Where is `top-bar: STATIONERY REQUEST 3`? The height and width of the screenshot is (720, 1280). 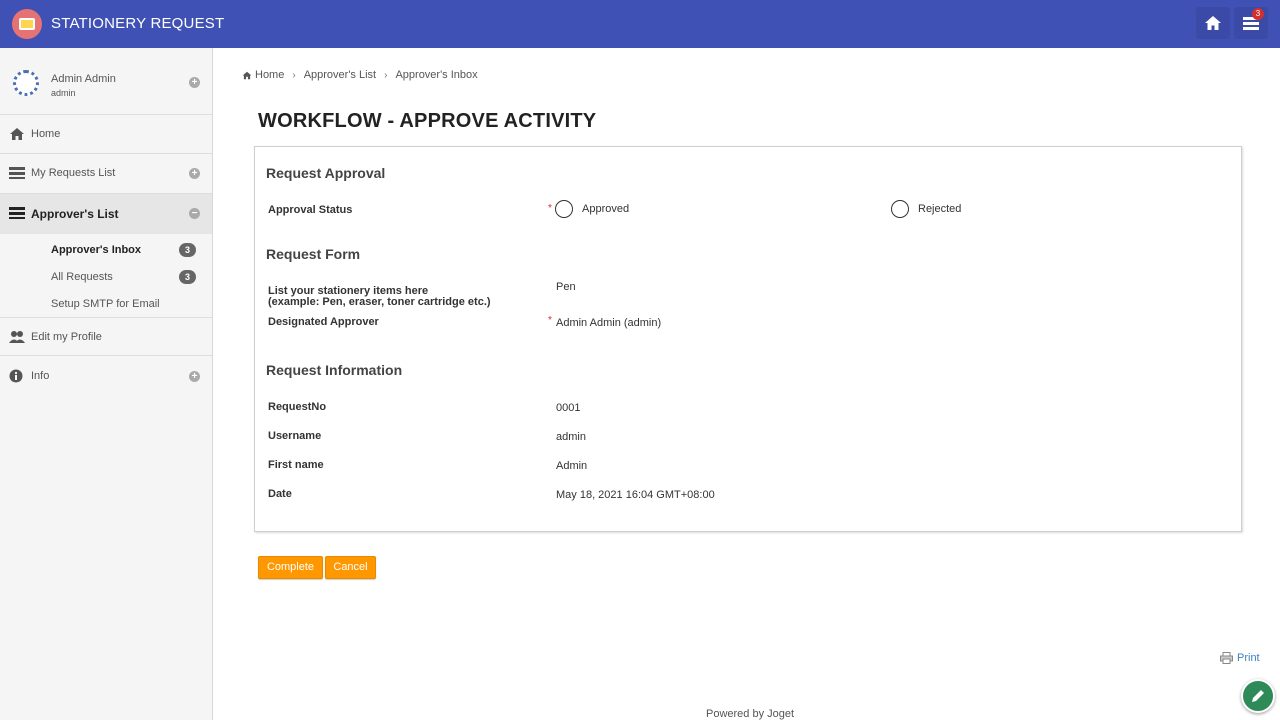
top-bar: STATIONERY REQUEST 3 is located at coordinates (640, 24).